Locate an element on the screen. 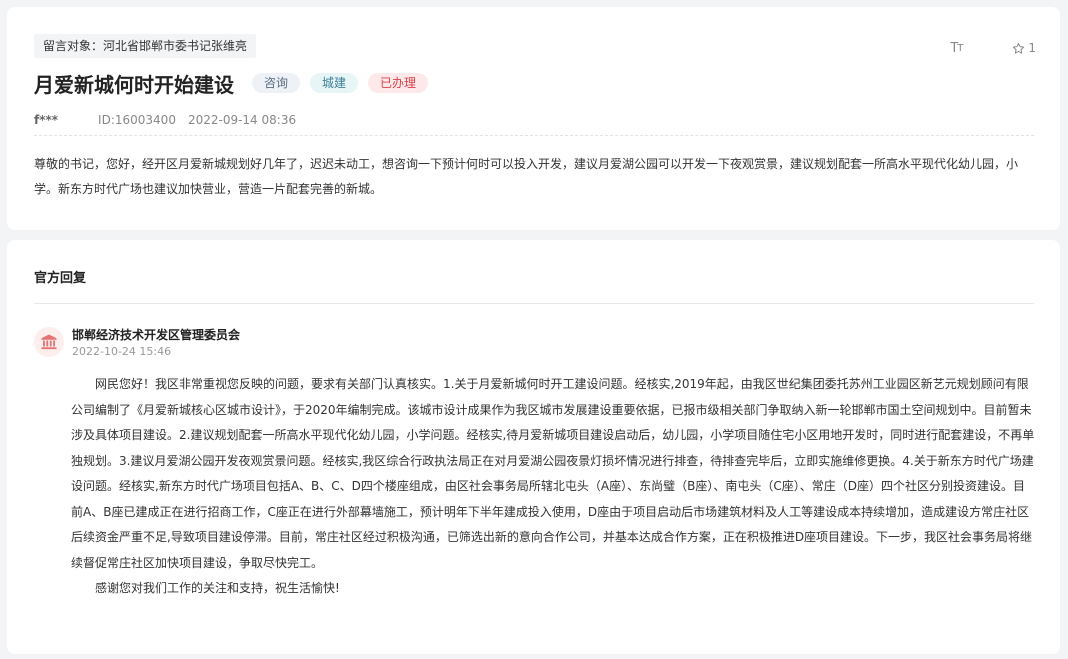 Image resolution: width=1068 pixels, height=659 pixels. government-building-icon is located at coordinates (49, 342).